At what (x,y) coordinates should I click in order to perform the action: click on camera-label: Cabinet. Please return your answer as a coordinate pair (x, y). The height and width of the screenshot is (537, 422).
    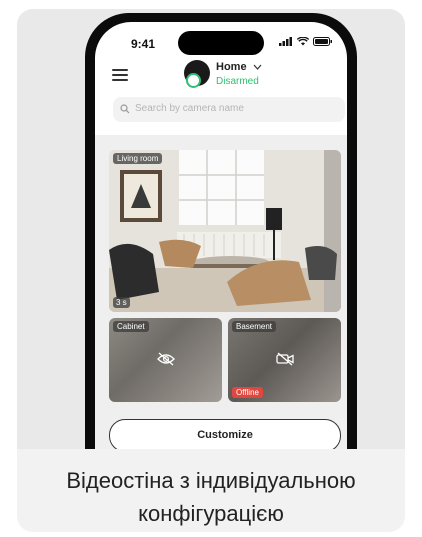
    Looking at the image, I should click on (131, 326).